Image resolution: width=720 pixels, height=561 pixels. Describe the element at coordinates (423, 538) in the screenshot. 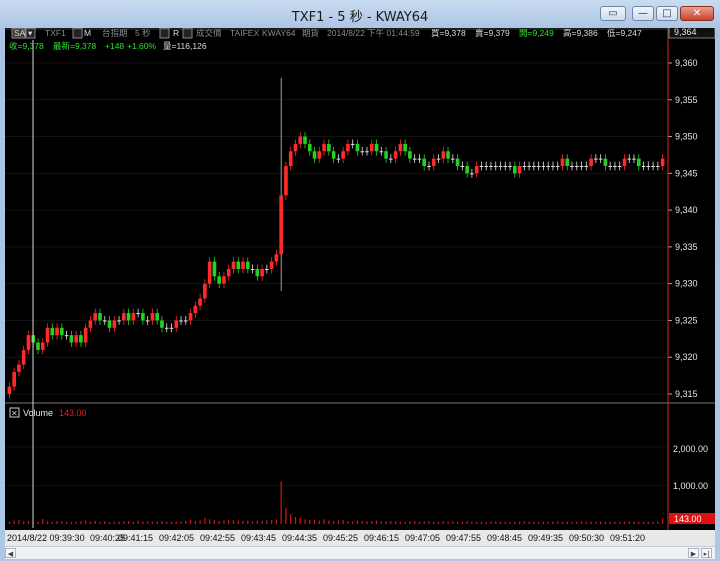

I see `time-tick-label: 09:47:05` at that location.